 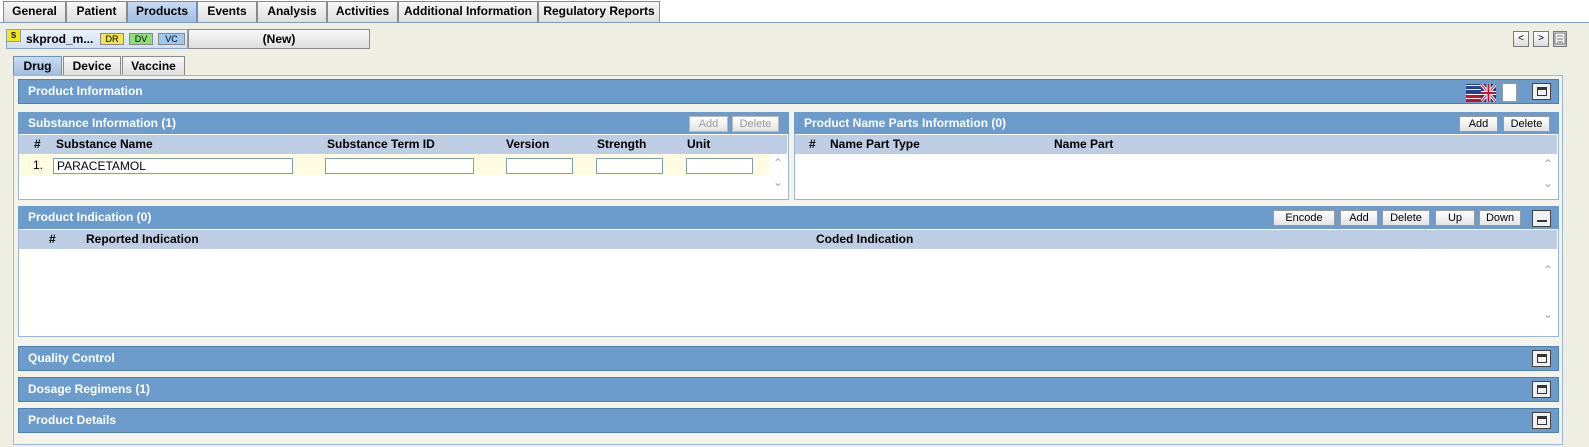 What do you see at coordinates (153, 66) in the screenshot?
I see `tab-vaccine: Vaccine` at bounding box center [153, 66].